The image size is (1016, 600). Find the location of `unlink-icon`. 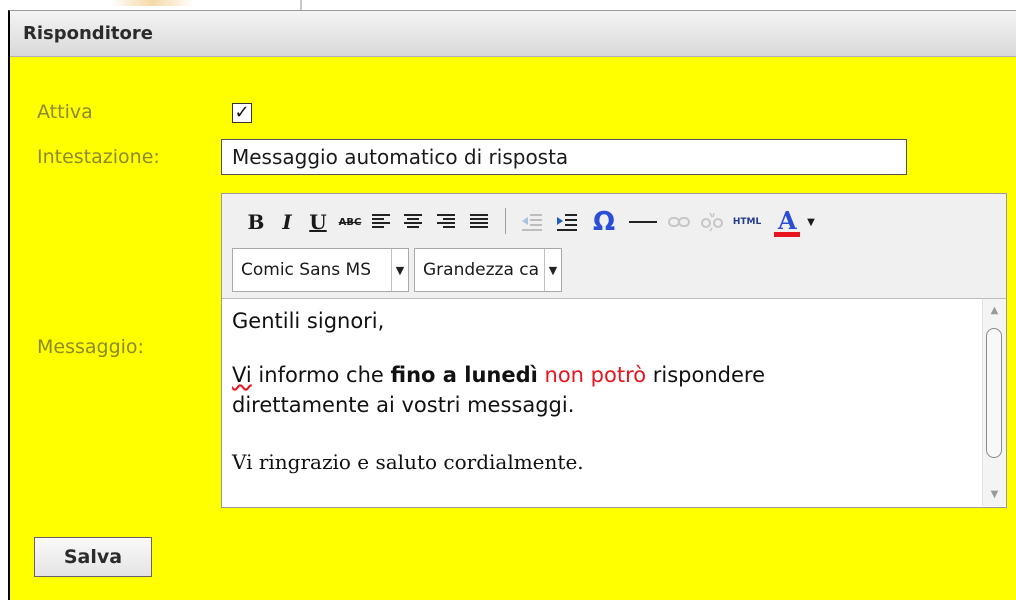

unlink-icon is located at coordinates (712, 222).